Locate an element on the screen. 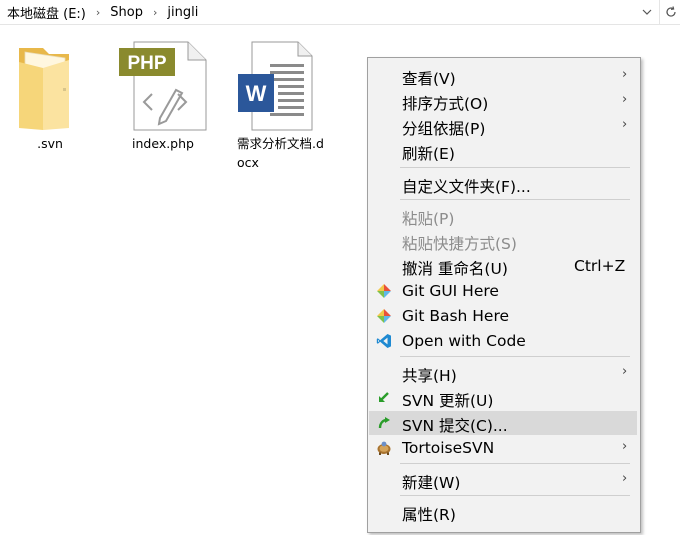  refresh-icon is located at coordinates (670, 11).